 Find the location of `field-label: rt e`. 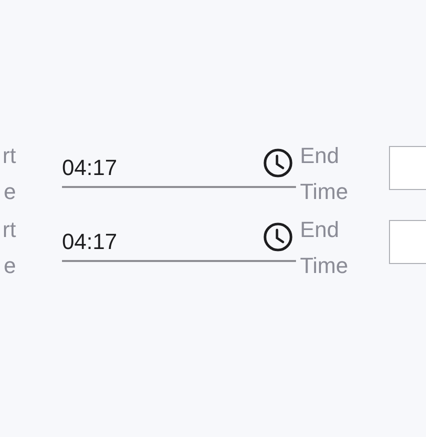

field-label: rt e is located at coordinates (9, 248).